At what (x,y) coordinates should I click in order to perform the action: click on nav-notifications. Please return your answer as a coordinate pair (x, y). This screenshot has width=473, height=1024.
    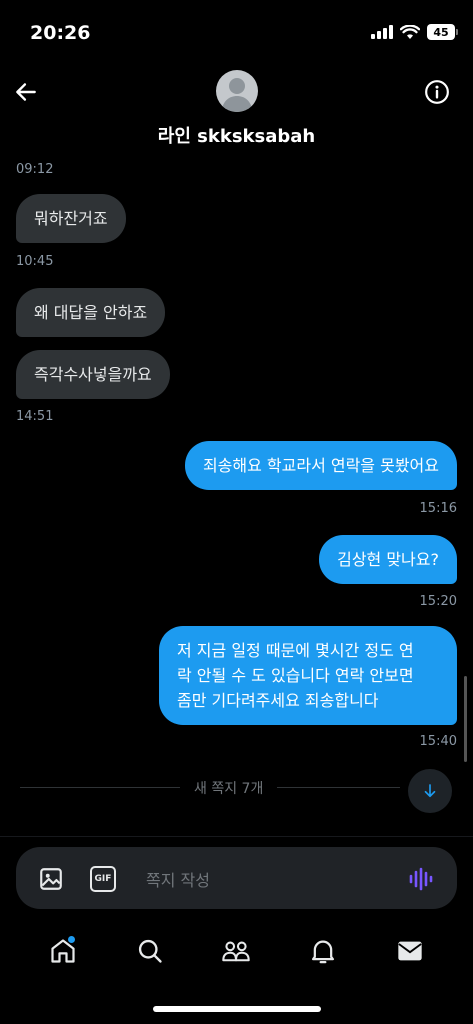
    Looking at the image, I should click on (323, 951).